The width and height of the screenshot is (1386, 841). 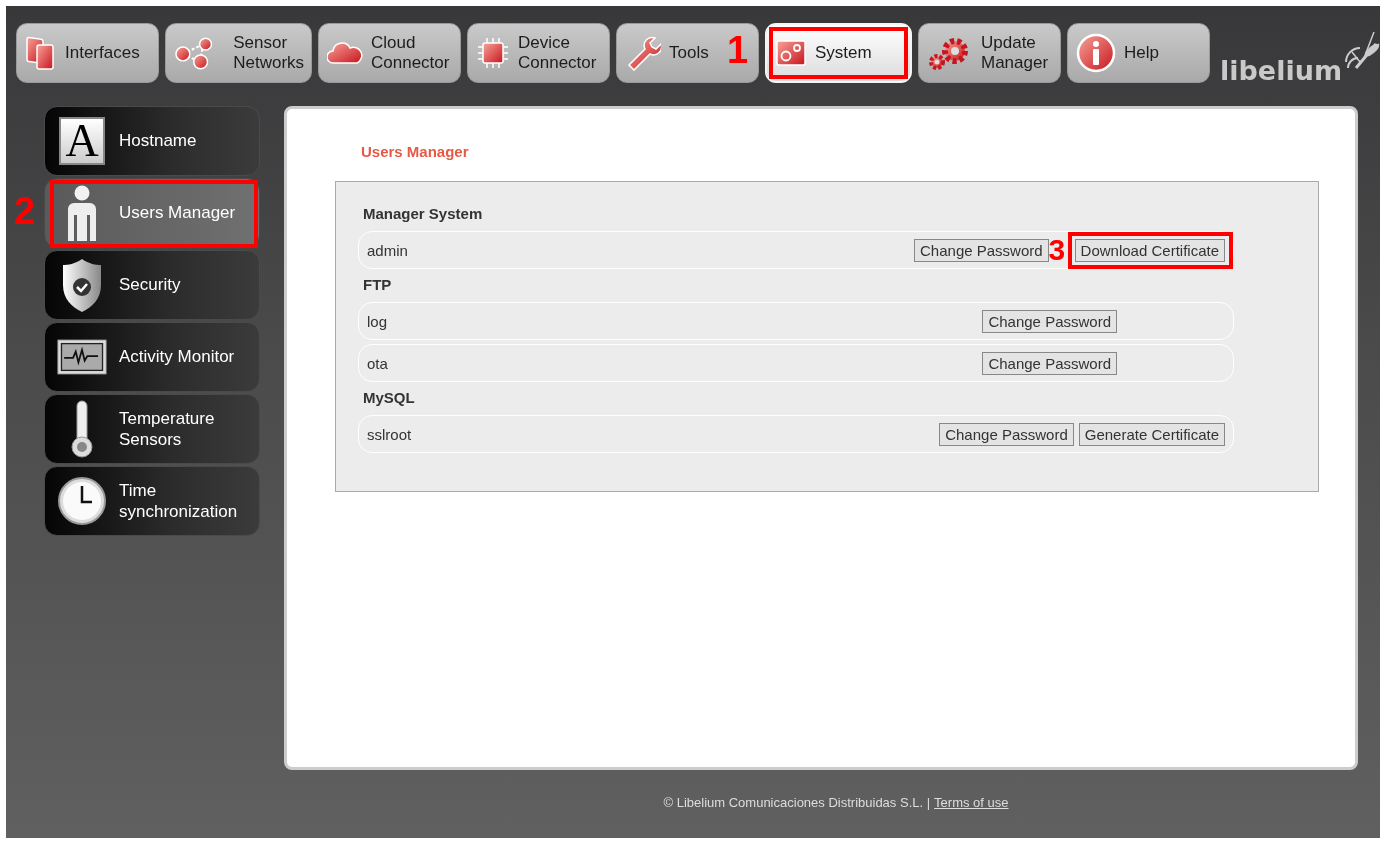 What do you see at coordinates (415, 152) in the screenshot?
I see `page-title: Users Manager` at bounding box center [415, 152].